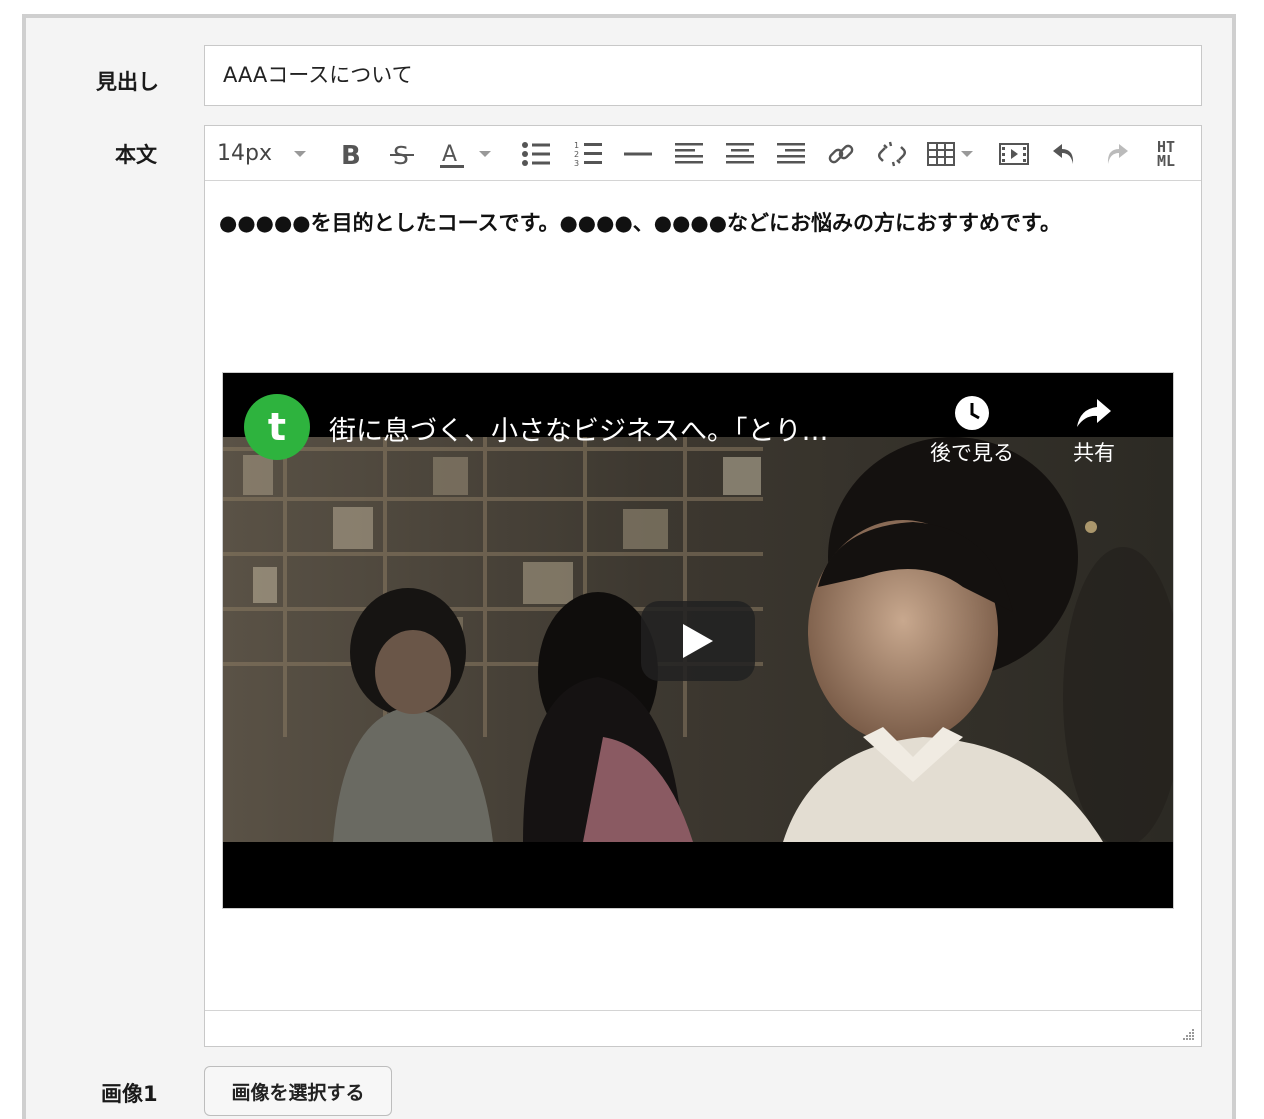  I want to click on svg-text: B, so click(350, 154).